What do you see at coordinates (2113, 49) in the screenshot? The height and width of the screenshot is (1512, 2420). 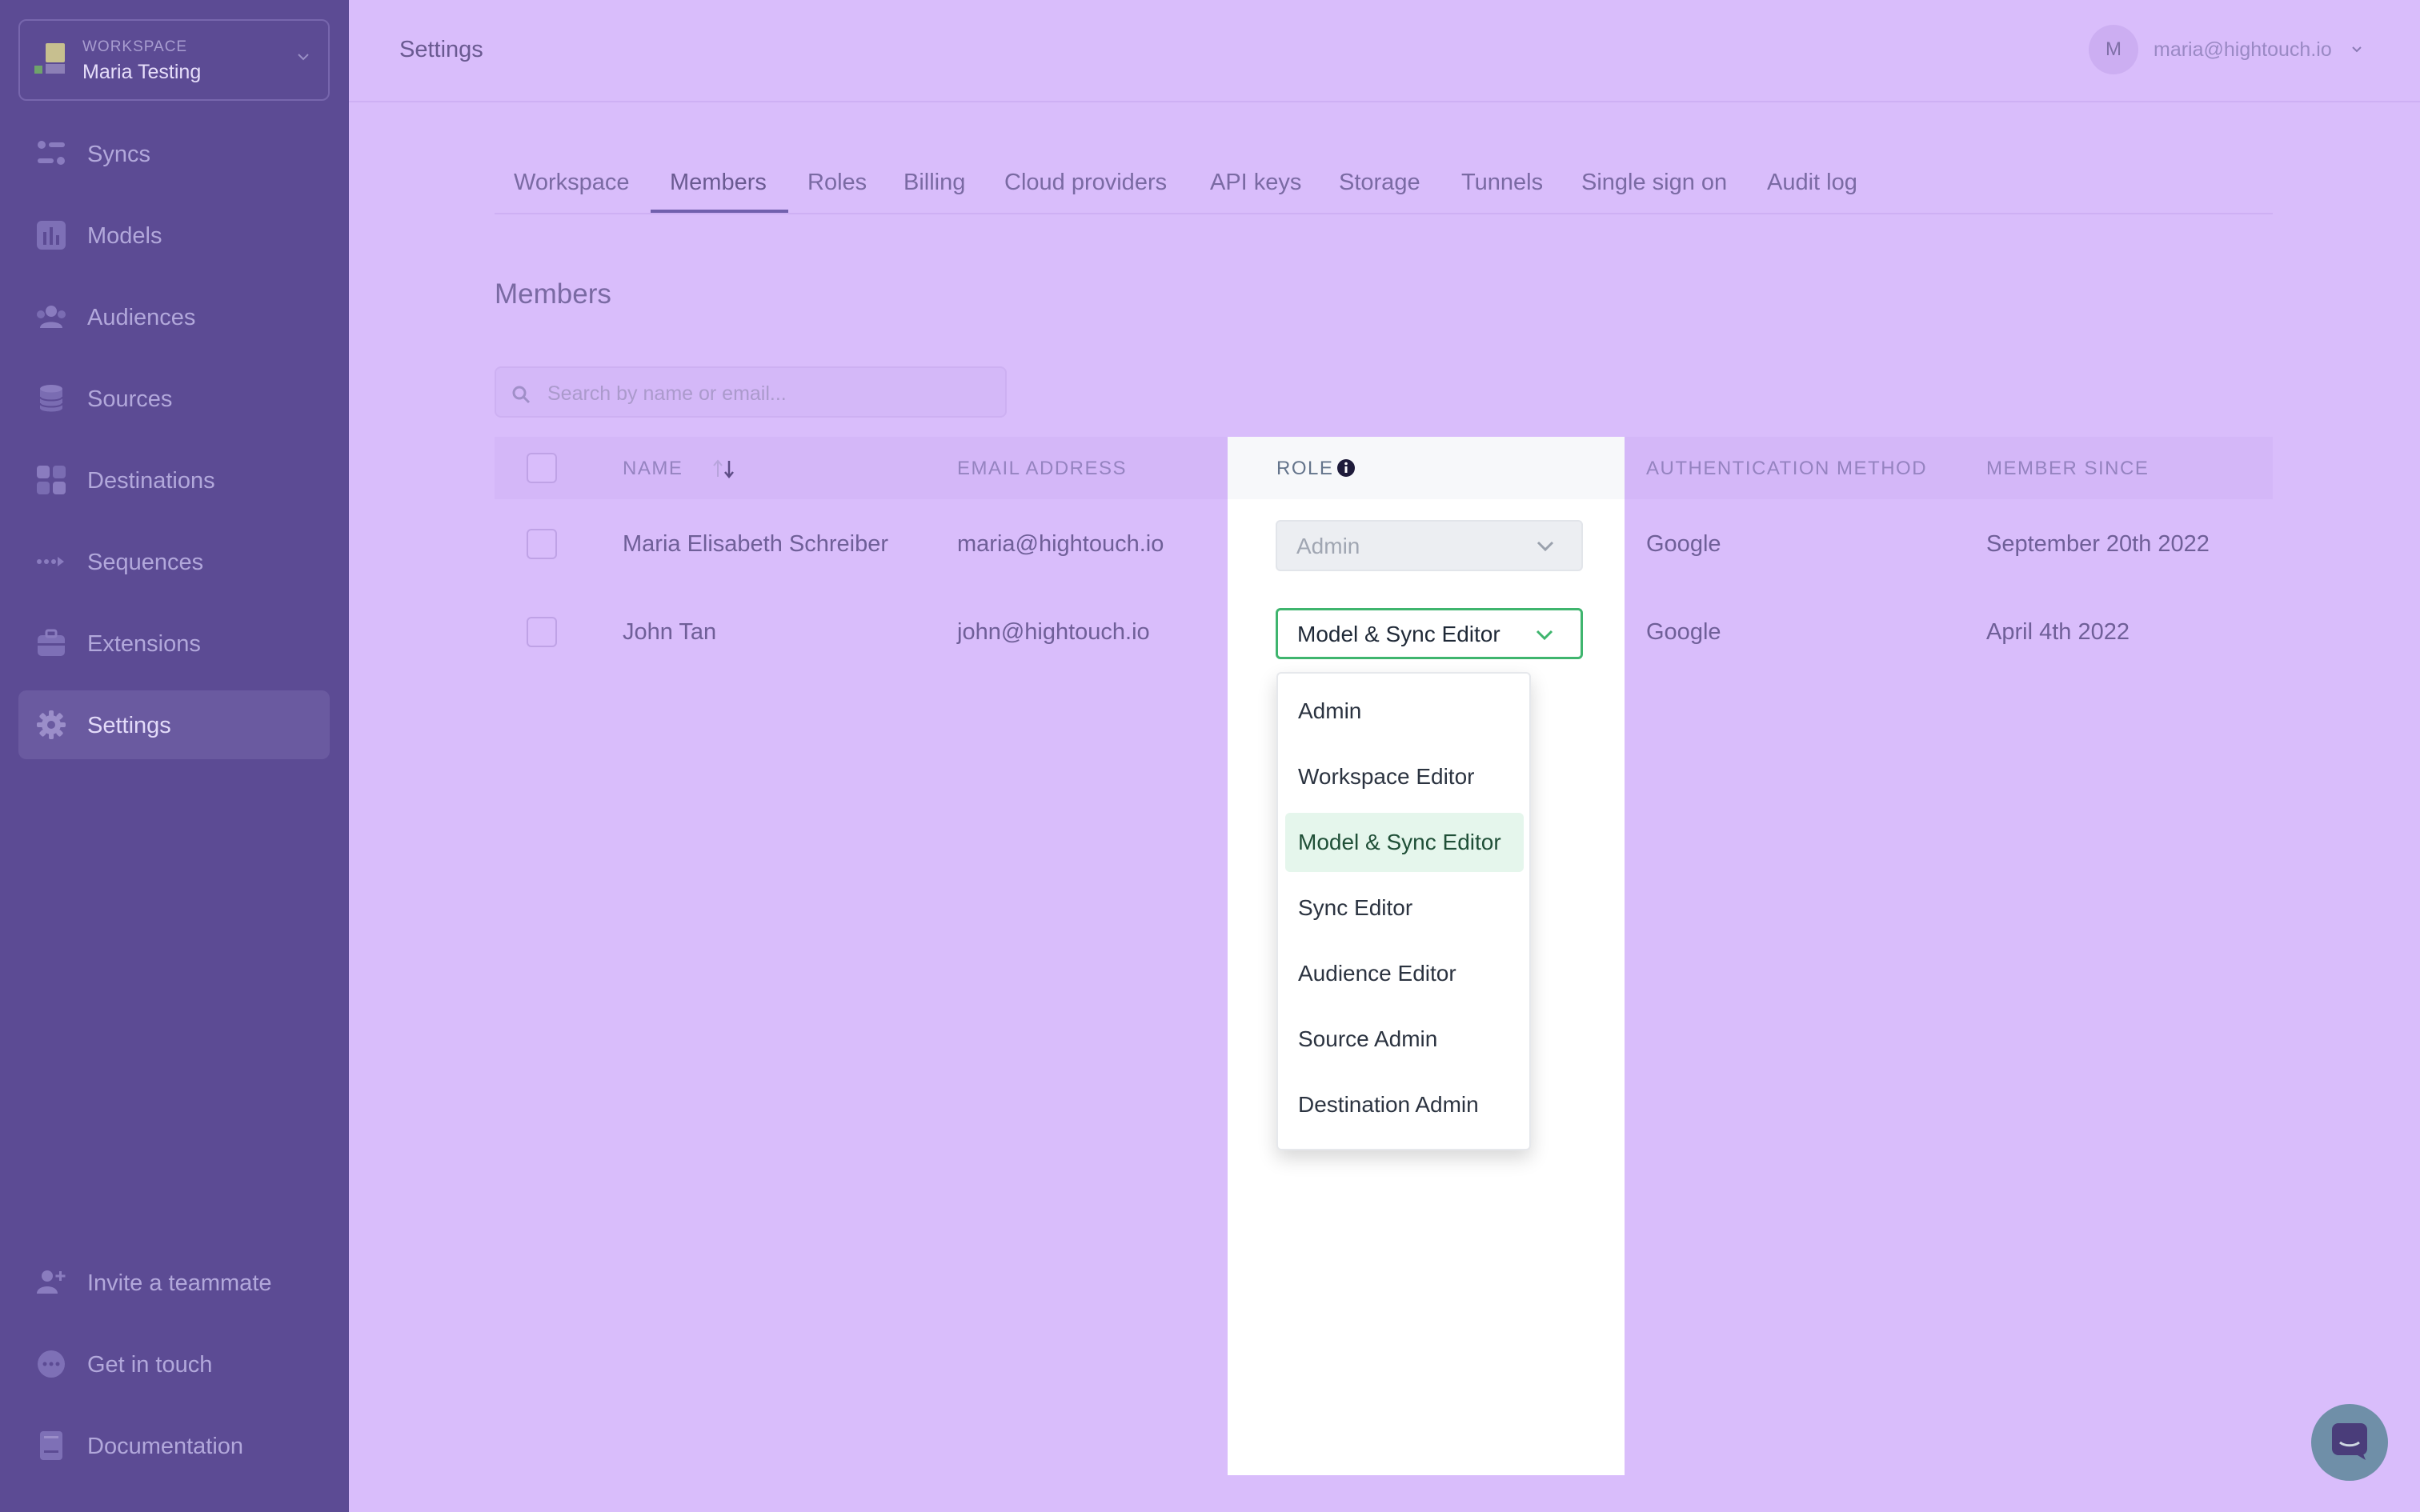 I see `avatar: M` at bounding box center [2113, 49].